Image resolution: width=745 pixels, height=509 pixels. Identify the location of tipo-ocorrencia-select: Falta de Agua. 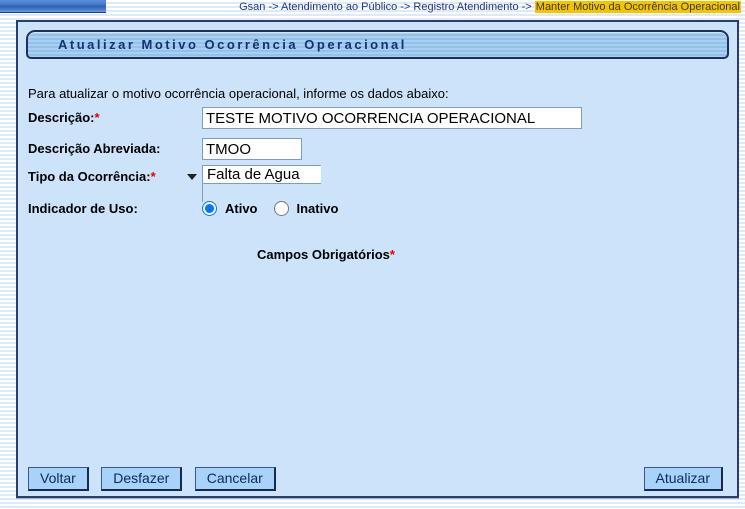
(262, 174).